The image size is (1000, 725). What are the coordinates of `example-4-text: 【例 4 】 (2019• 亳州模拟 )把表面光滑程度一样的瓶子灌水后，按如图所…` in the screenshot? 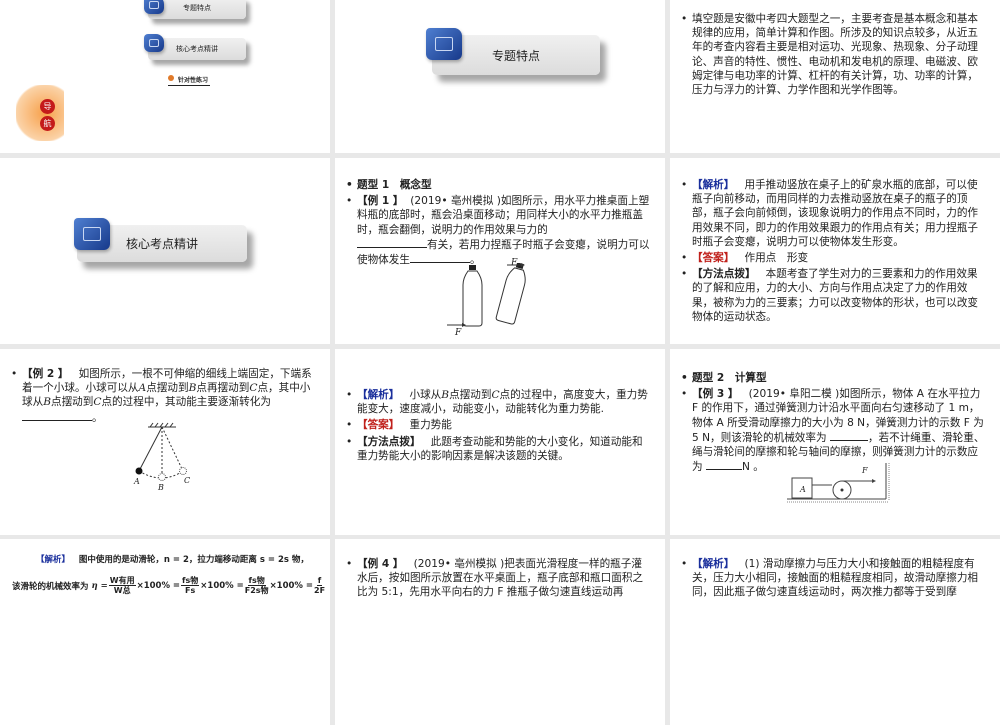 It's located at (498, 578).